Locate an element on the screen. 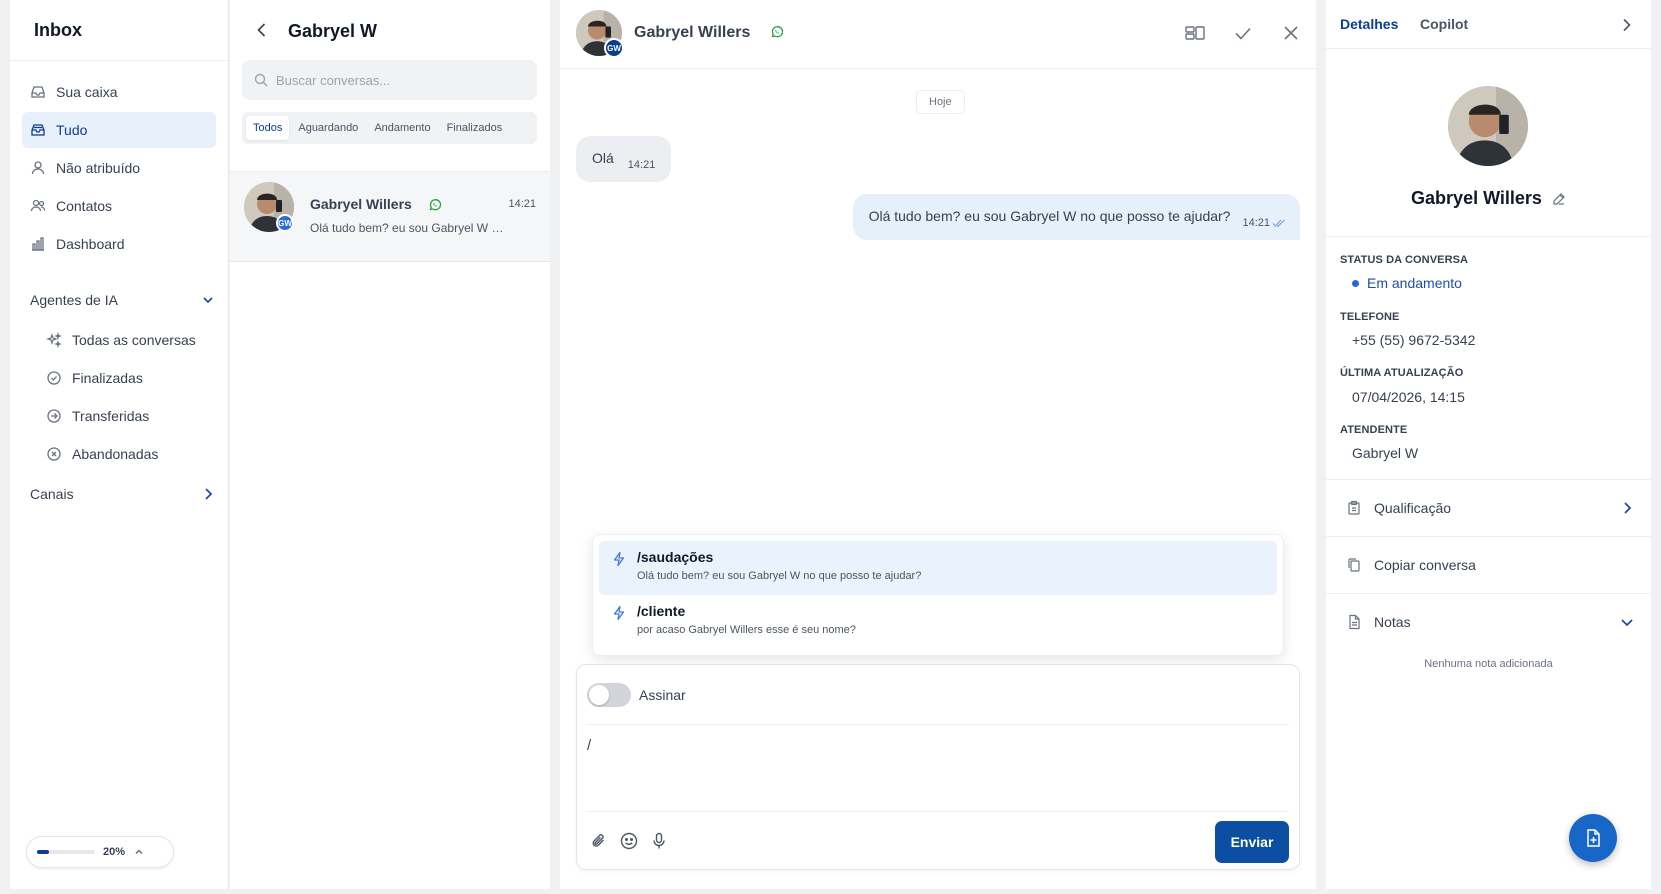  sidebar-item-label: Transferidas is located at coordinates (111, 416).